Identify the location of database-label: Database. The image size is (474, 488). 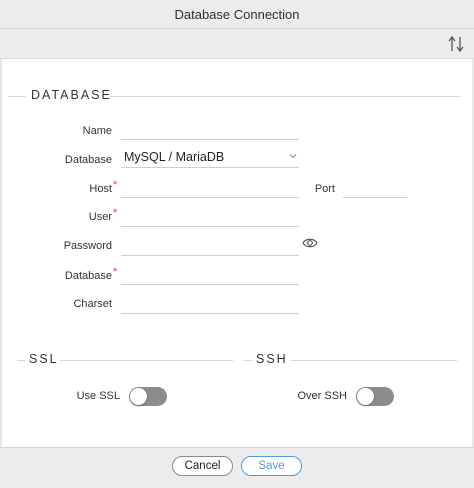
(88, 276).